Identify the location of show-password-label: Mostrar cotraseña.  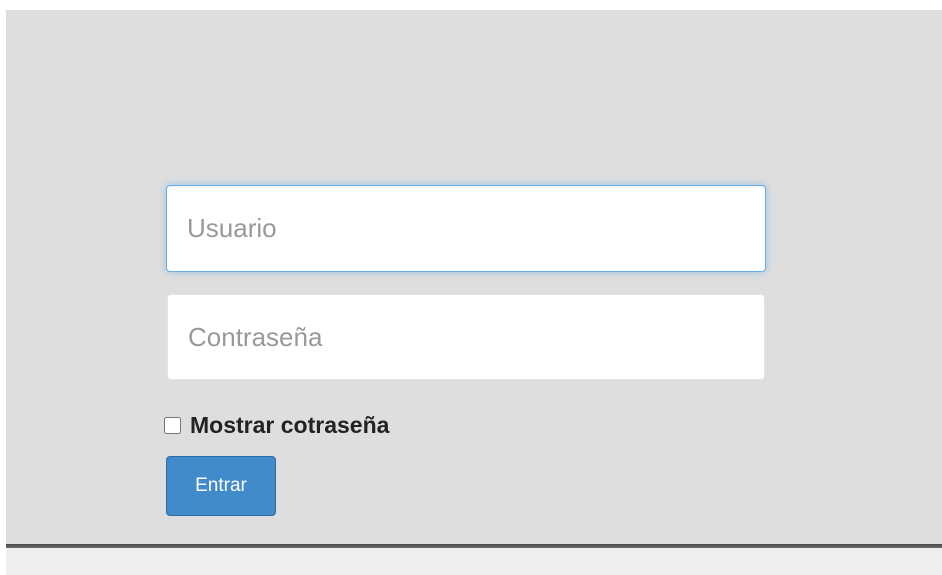
(290, 424).